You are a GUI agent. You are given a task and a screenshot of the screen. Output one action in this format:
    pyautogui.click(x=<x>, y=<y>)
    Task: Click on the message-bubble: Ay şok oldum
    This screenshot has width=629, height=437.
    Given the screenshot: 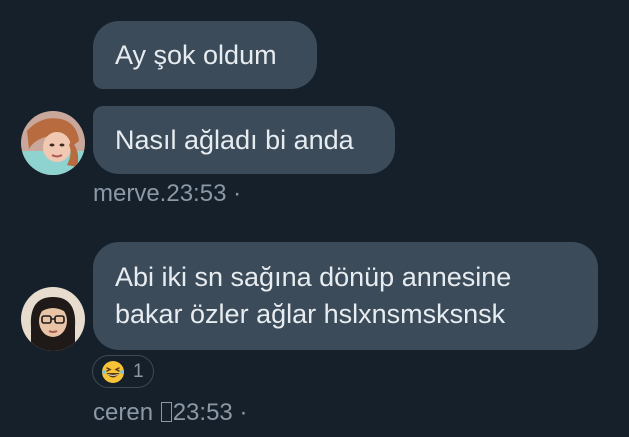 What is the action you would take?
    pyautogui.click(x=205, y=55)
    